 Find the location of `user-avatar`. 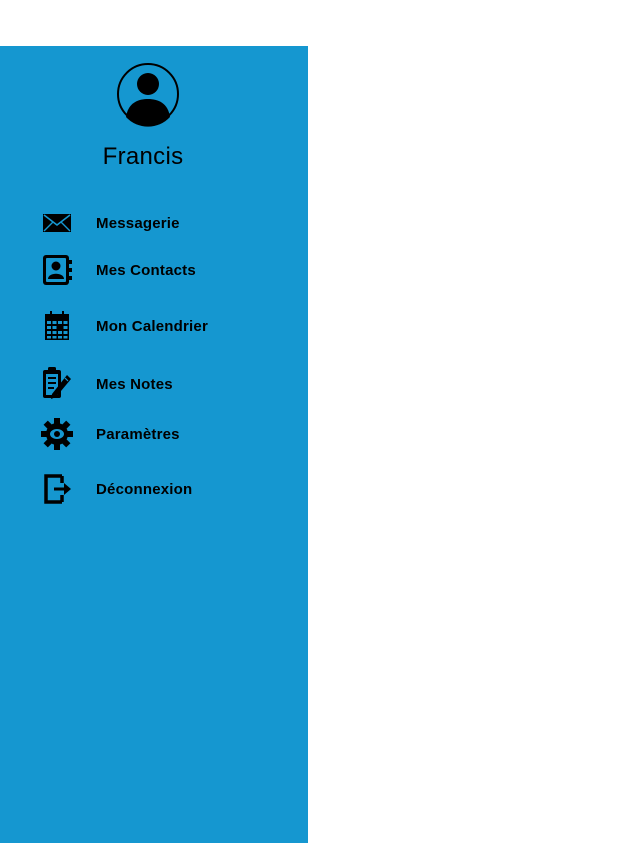

user-avatar is located at coordinates (148, 94).